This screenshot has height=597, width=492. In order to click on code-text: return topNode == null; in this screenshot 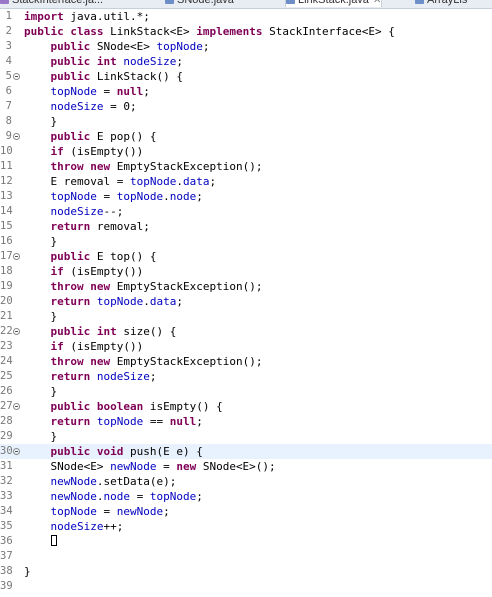, I will do `click(113, 421)`.